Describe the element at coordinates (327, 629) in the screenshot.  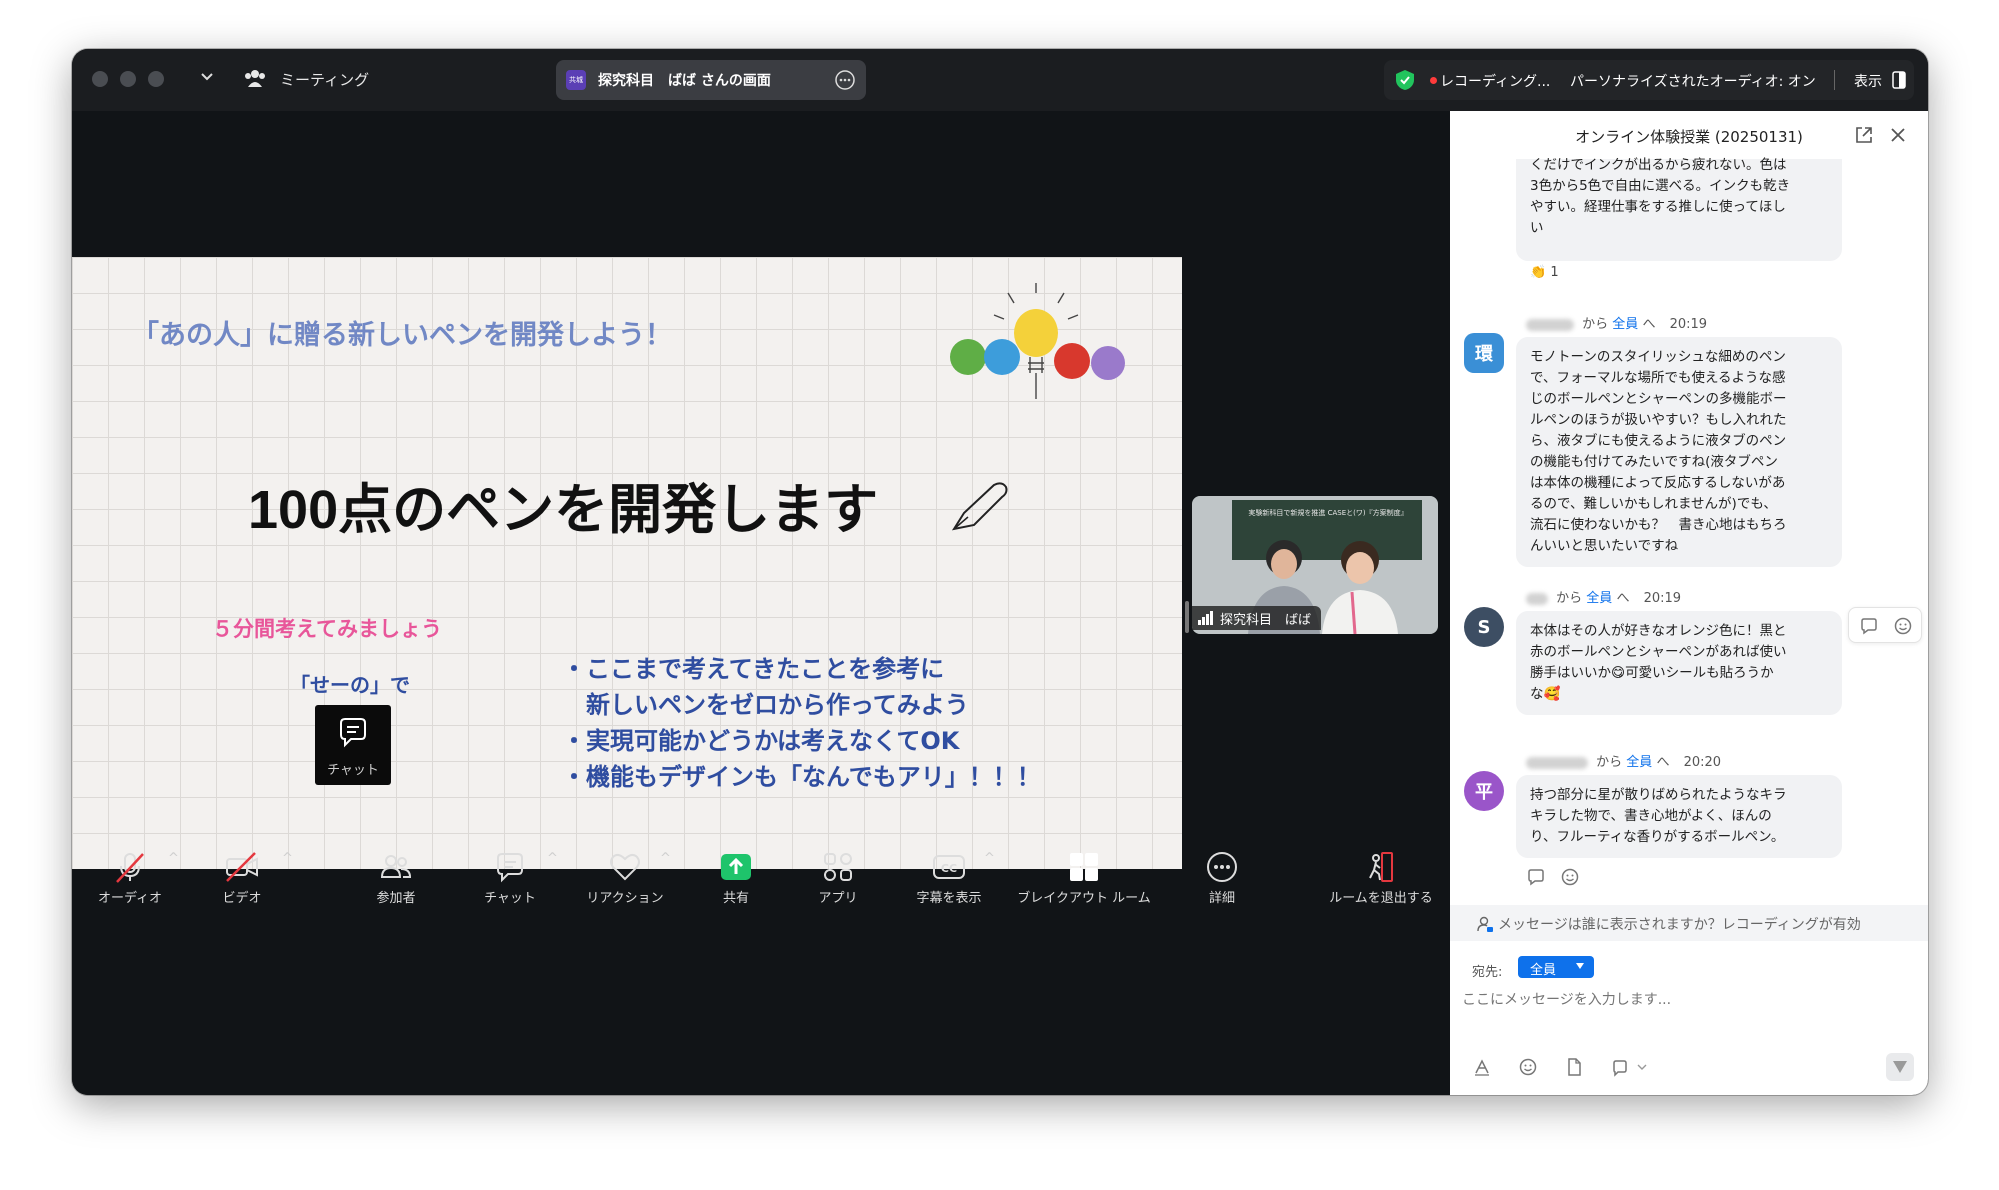
I see `think-label: ５分間考えてみましょう` at that location.